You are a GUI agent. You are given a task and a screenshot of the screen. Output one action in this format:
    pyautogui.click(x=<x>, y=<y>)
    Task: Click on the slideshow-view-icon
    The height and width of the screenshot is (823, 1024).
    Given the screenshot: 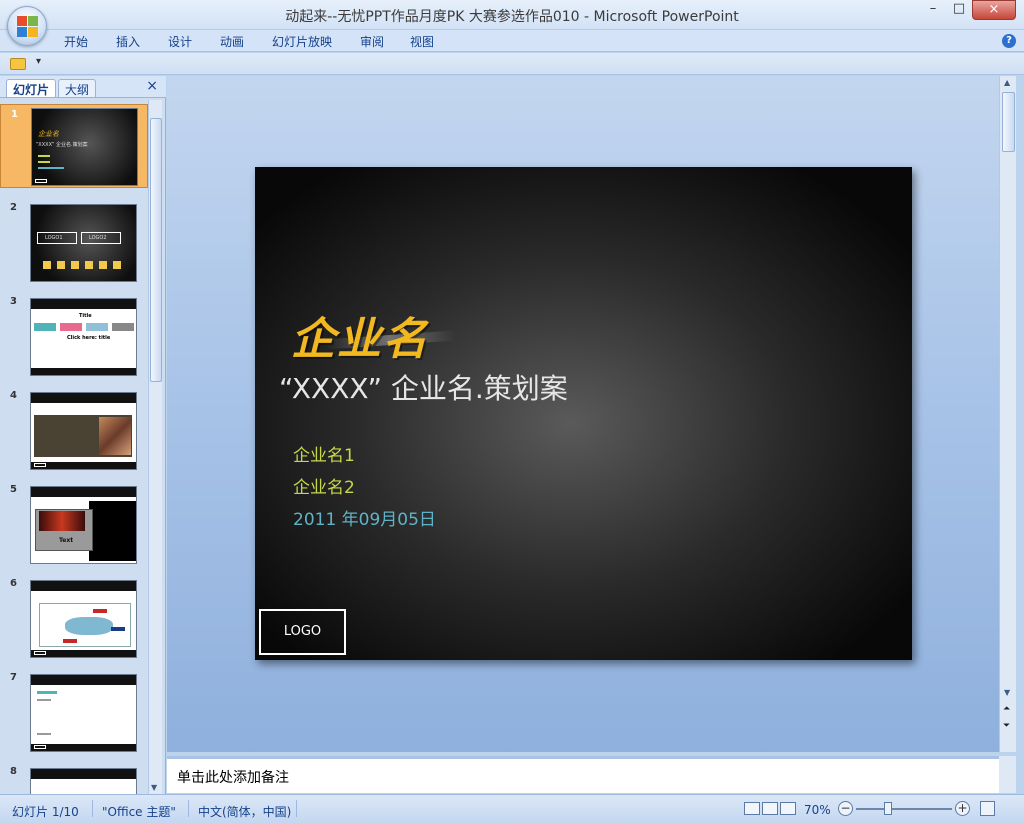 What is the action you would take?
    pyautogui.click(x=788, y=808)
    